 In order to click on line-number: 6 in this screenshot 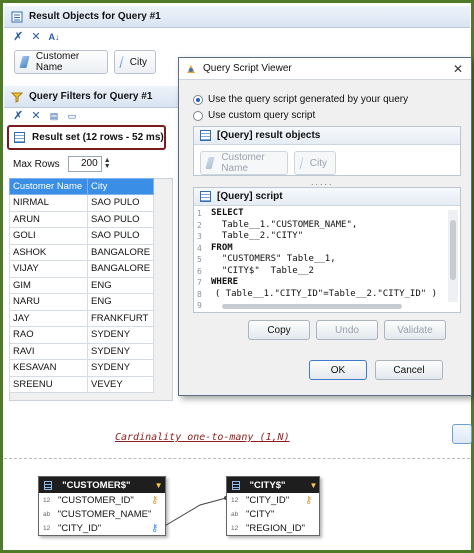, I will do `click(199, 271)`.